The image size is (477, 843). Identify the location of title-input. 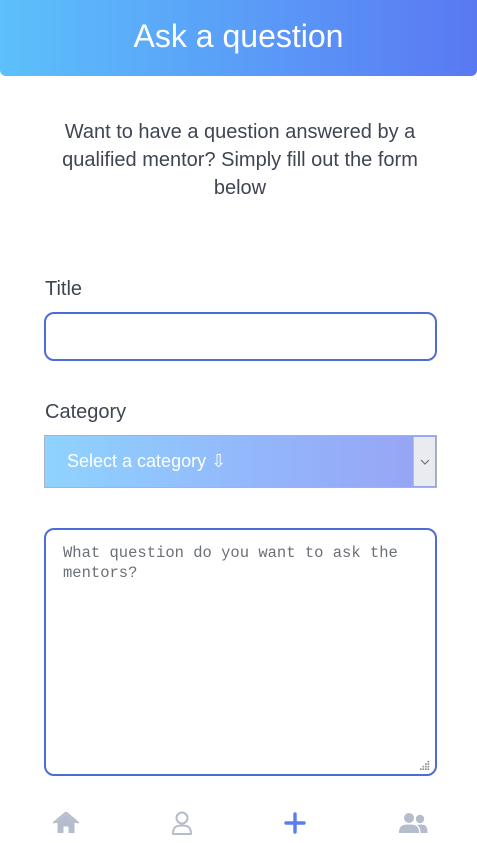
(240, 336).